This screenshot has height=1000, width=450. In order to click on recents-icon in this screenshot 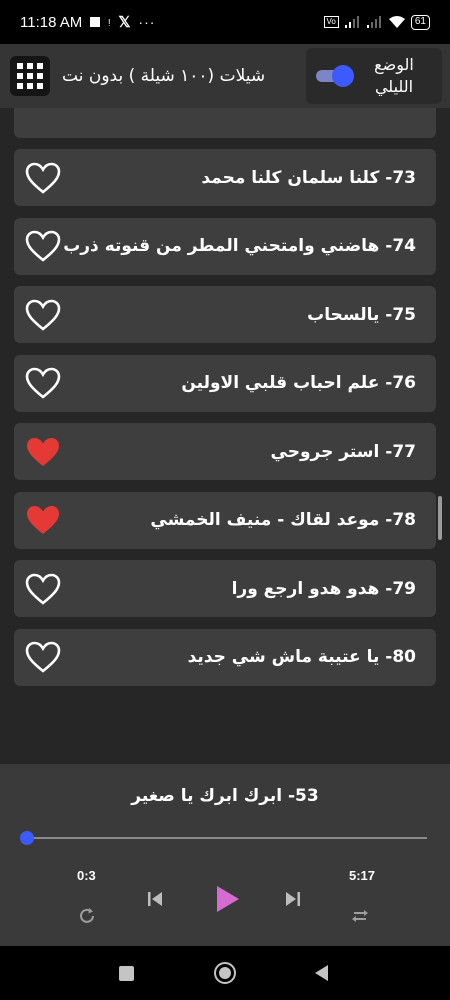, I will do `click(126, 973)`.